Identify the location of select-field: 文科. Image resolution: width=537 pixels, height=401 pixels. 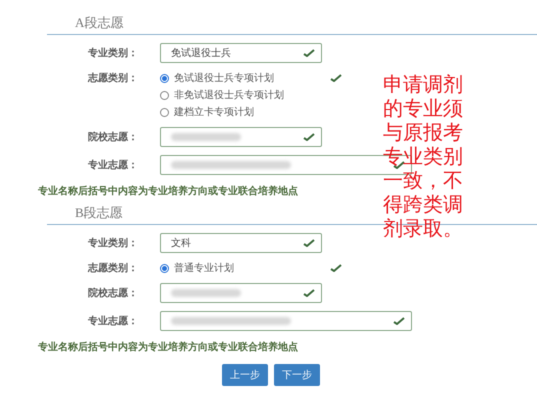
(241, 243).